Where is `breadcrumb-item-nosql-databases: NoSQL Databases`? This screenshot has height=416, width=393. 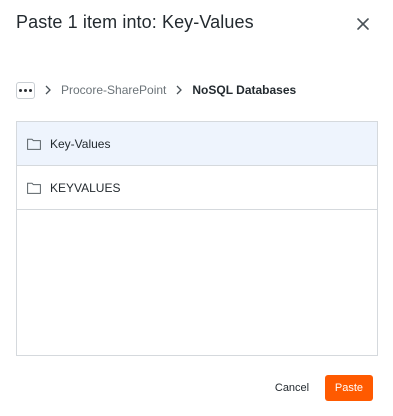
breadcrumb-item-nosql-databases: NoSQL Databases is located at coordinates (244, 90).